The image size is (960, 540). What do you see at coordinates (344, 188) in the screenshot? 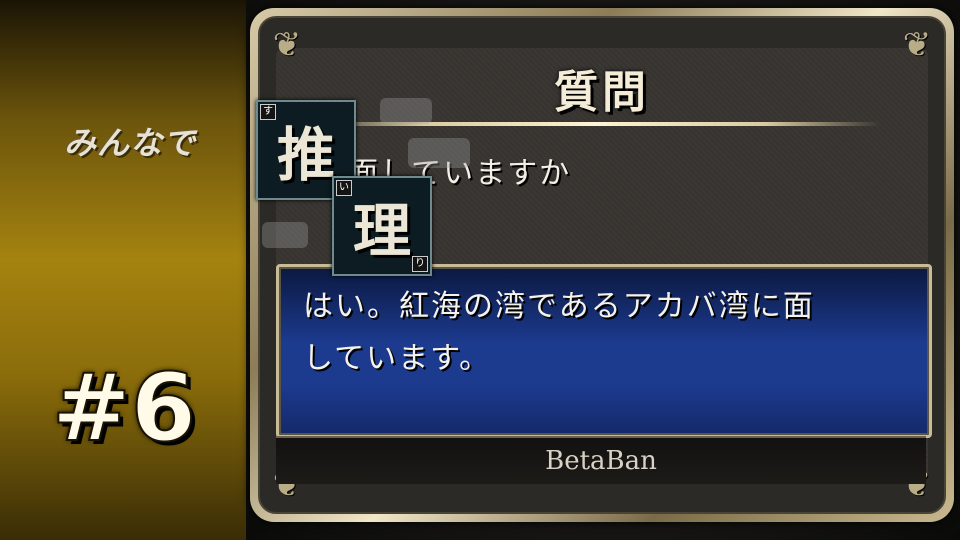
I see `logo-ruby: い` at bounding box center [344, 188].